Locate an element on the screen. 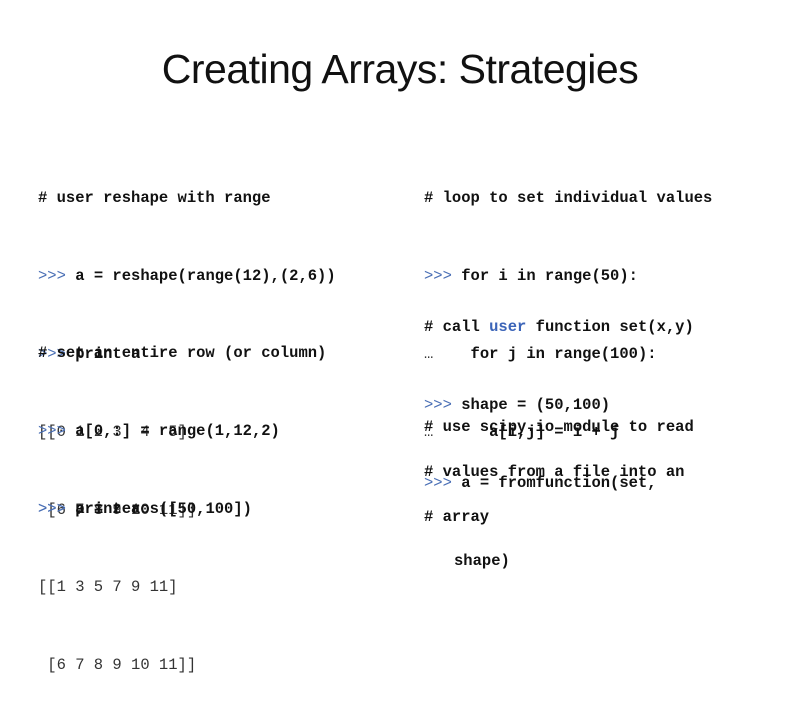  comment-prefix: # call is located at coordinates (457, 327).